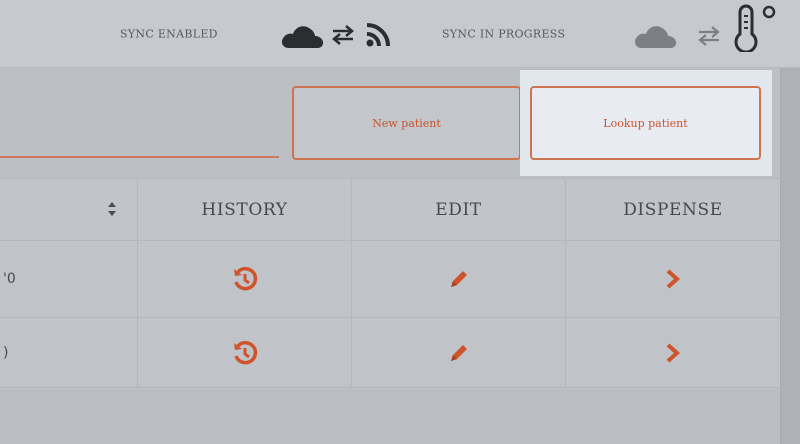  Describe the element at coordinates (6, 352) in the screenshot. I see `cell-text: )` at that location.